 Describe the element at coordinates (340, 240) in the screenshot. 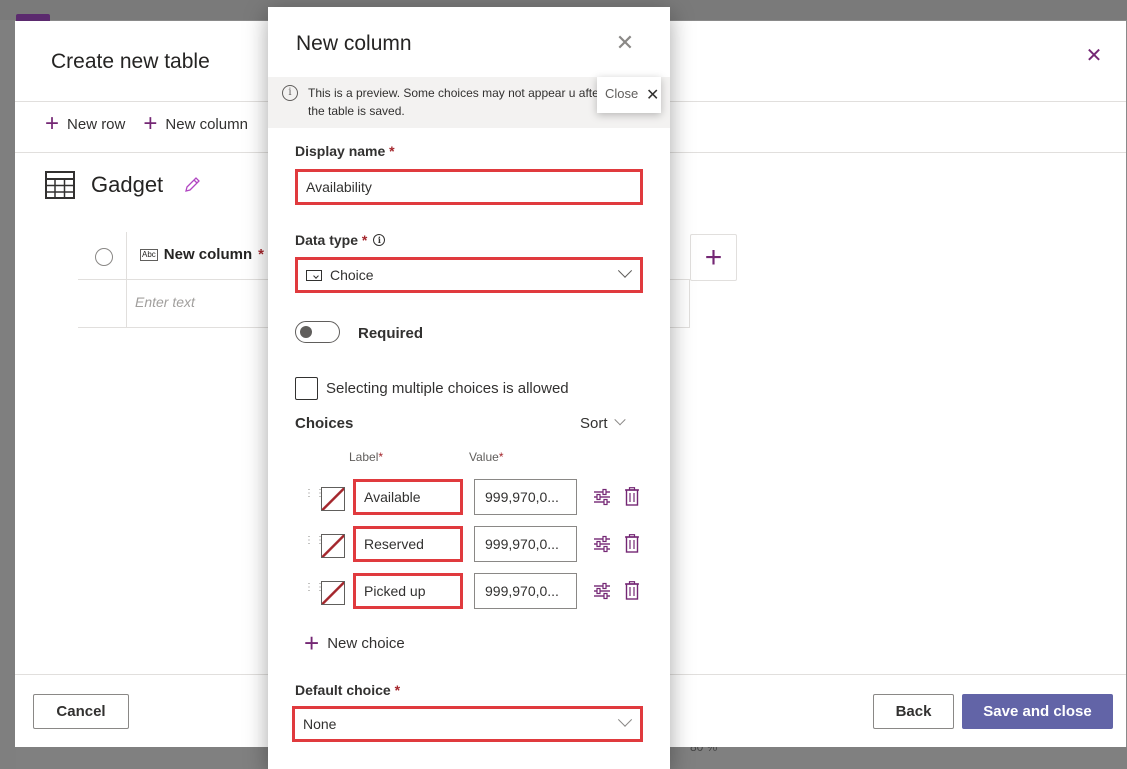

I see `data-type-label: Data type * i` at that location.